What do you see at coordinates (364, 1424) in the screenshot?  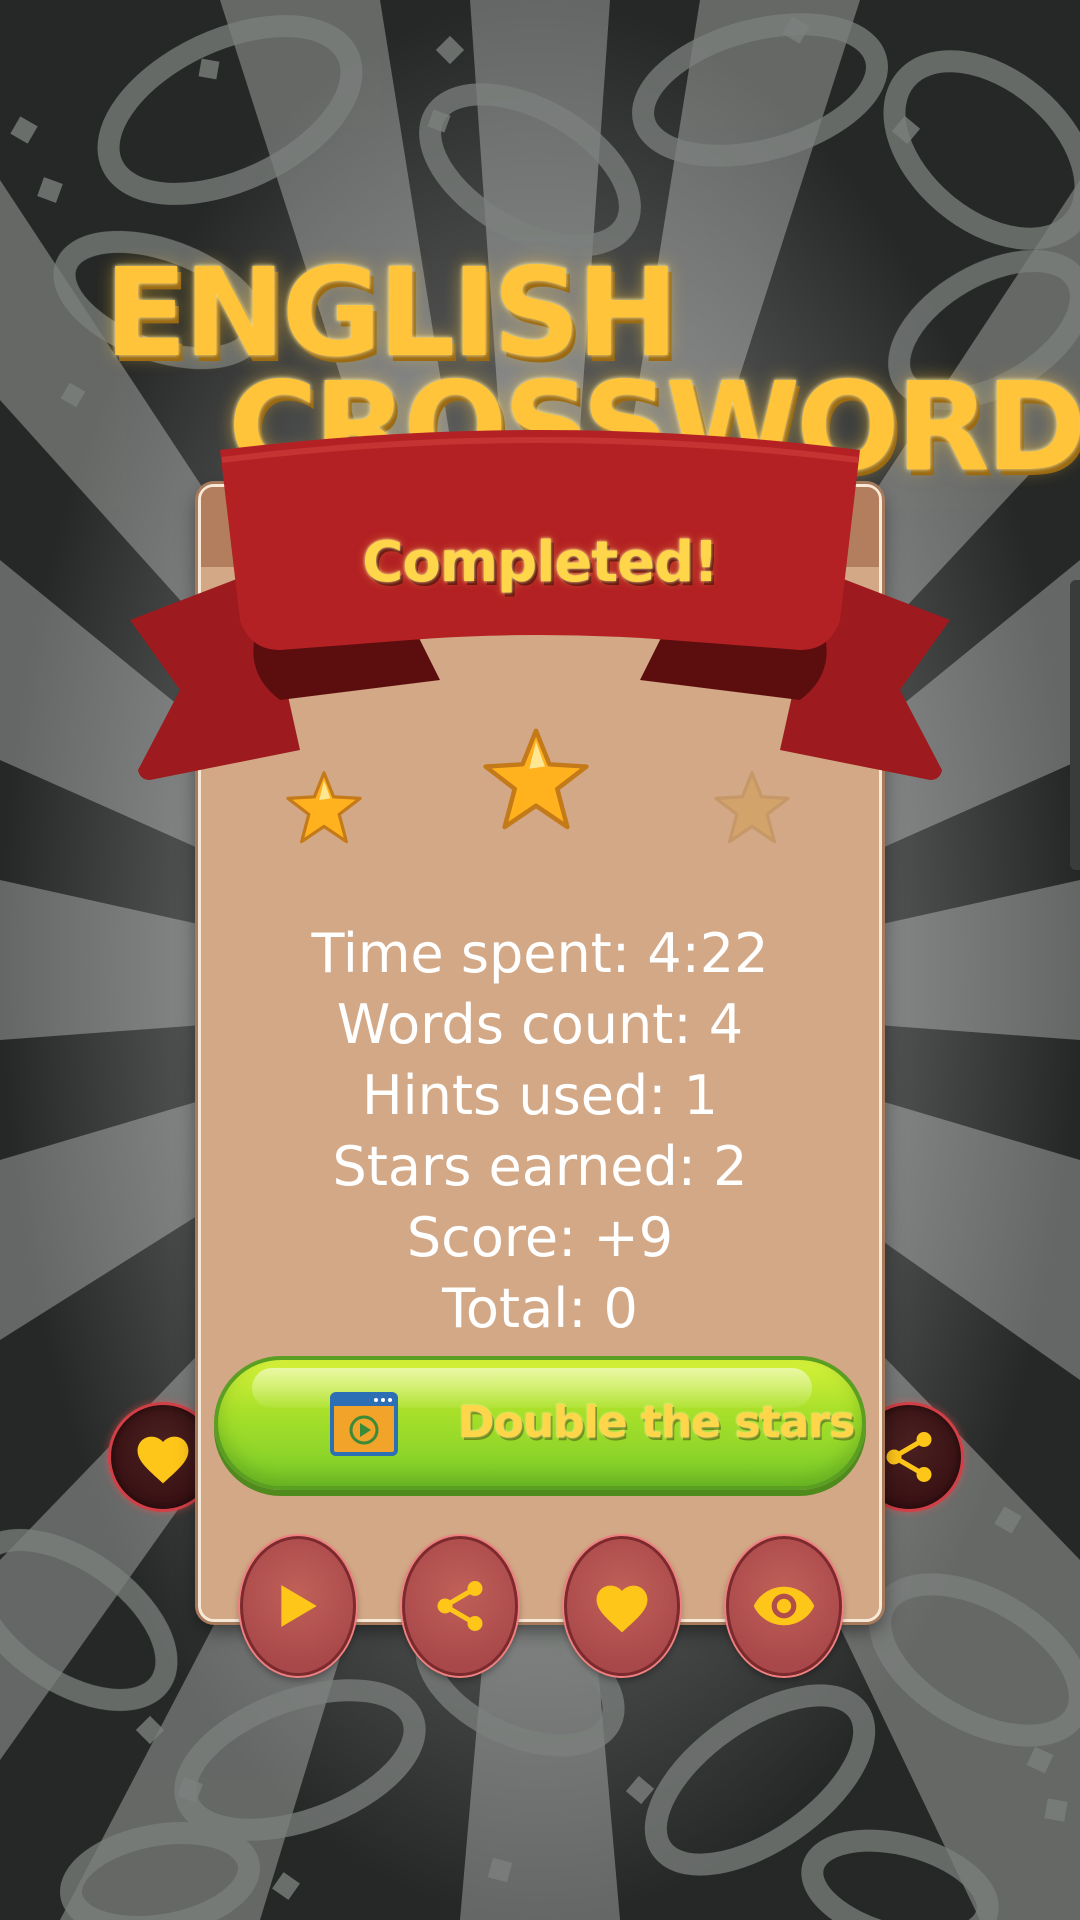 I see `video-ad-icon` at bounding box center [364, 1424].